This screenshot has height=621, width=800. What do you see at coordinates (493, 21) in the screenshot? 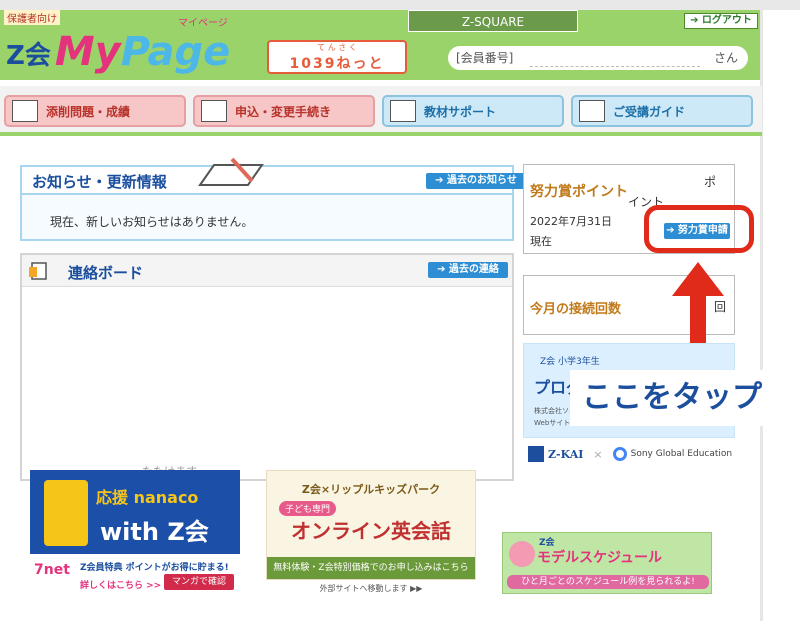
I see `z-square-link: Z-SQUARE` at bounding box center [493, 21].